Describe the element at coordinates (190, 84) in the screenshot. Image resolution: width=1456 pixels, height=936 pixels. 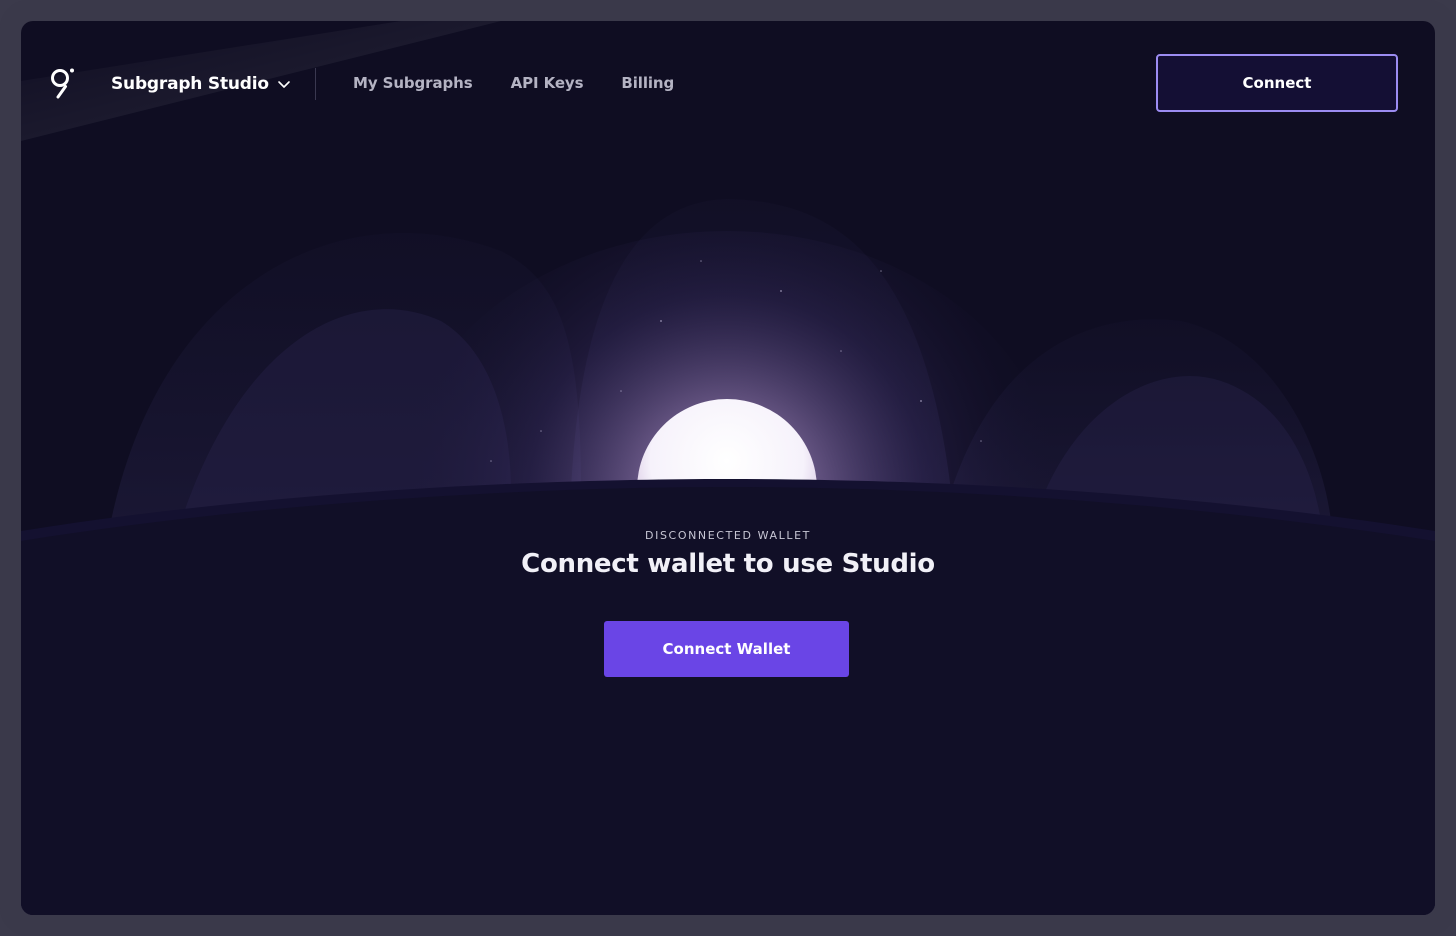
I see `app-title: Subgraph Studio` at that location.